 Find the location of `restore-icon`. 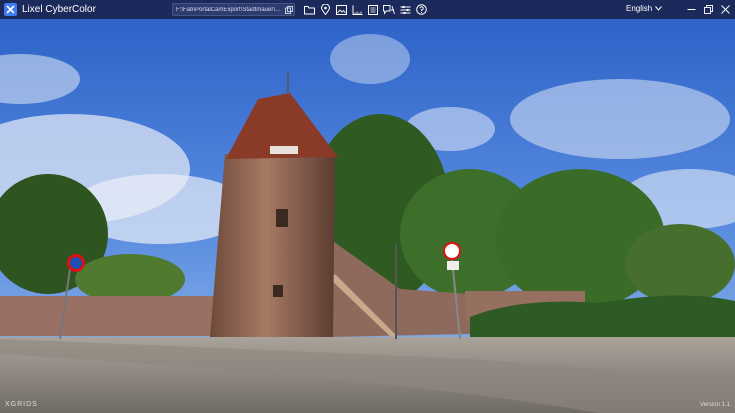

restore-icon is located at coordinates (708, 9).